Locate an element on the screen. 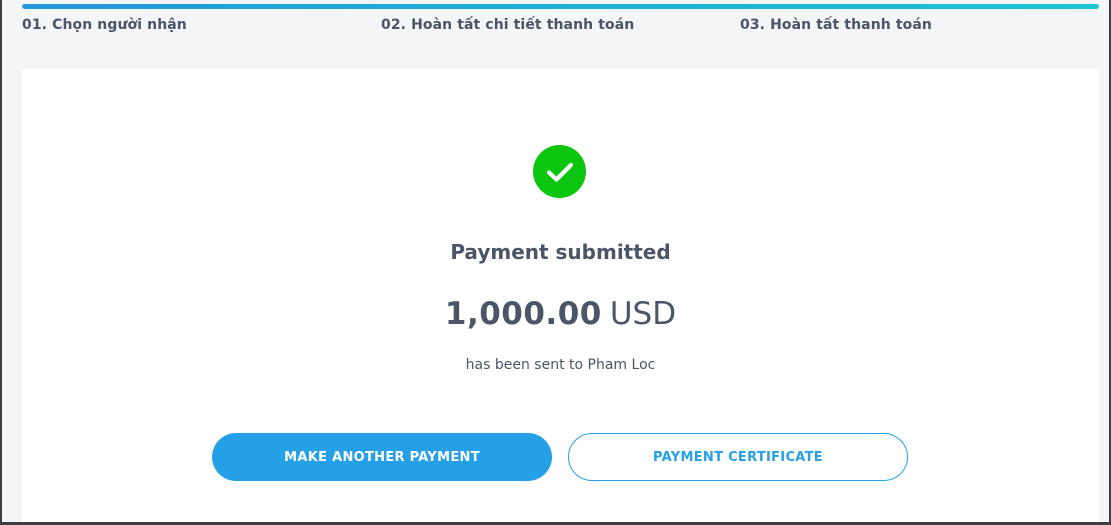 The width and height of the screenshot is (1111, 525). checkmark-icon is located at coordinates (559, 172).